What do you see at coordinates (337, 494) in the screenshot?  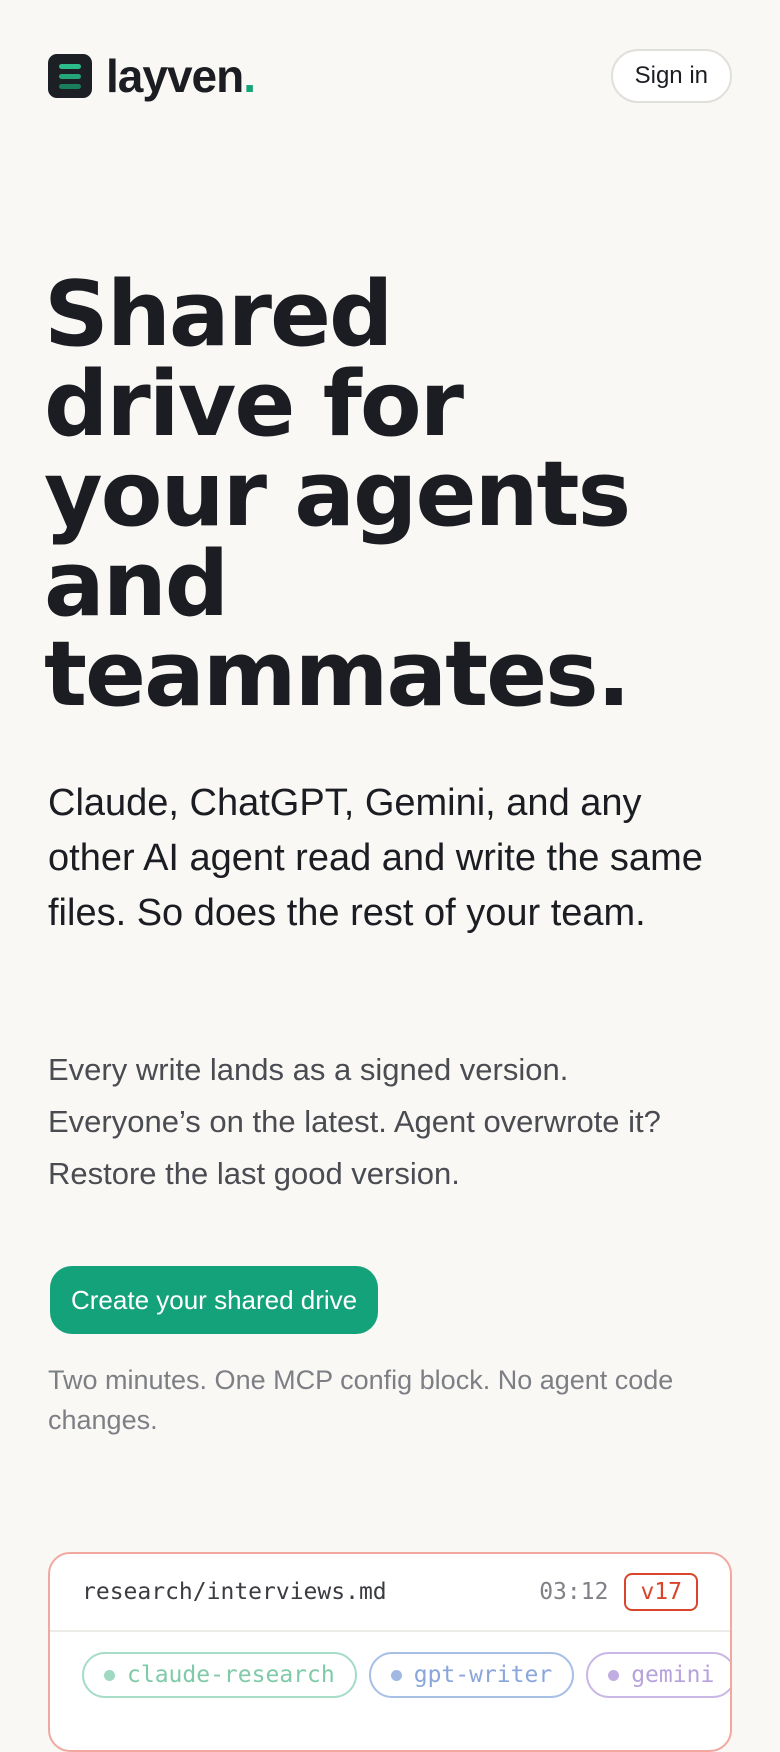 I see `hero-title-line: your agents` at bounding box center [337, 494].